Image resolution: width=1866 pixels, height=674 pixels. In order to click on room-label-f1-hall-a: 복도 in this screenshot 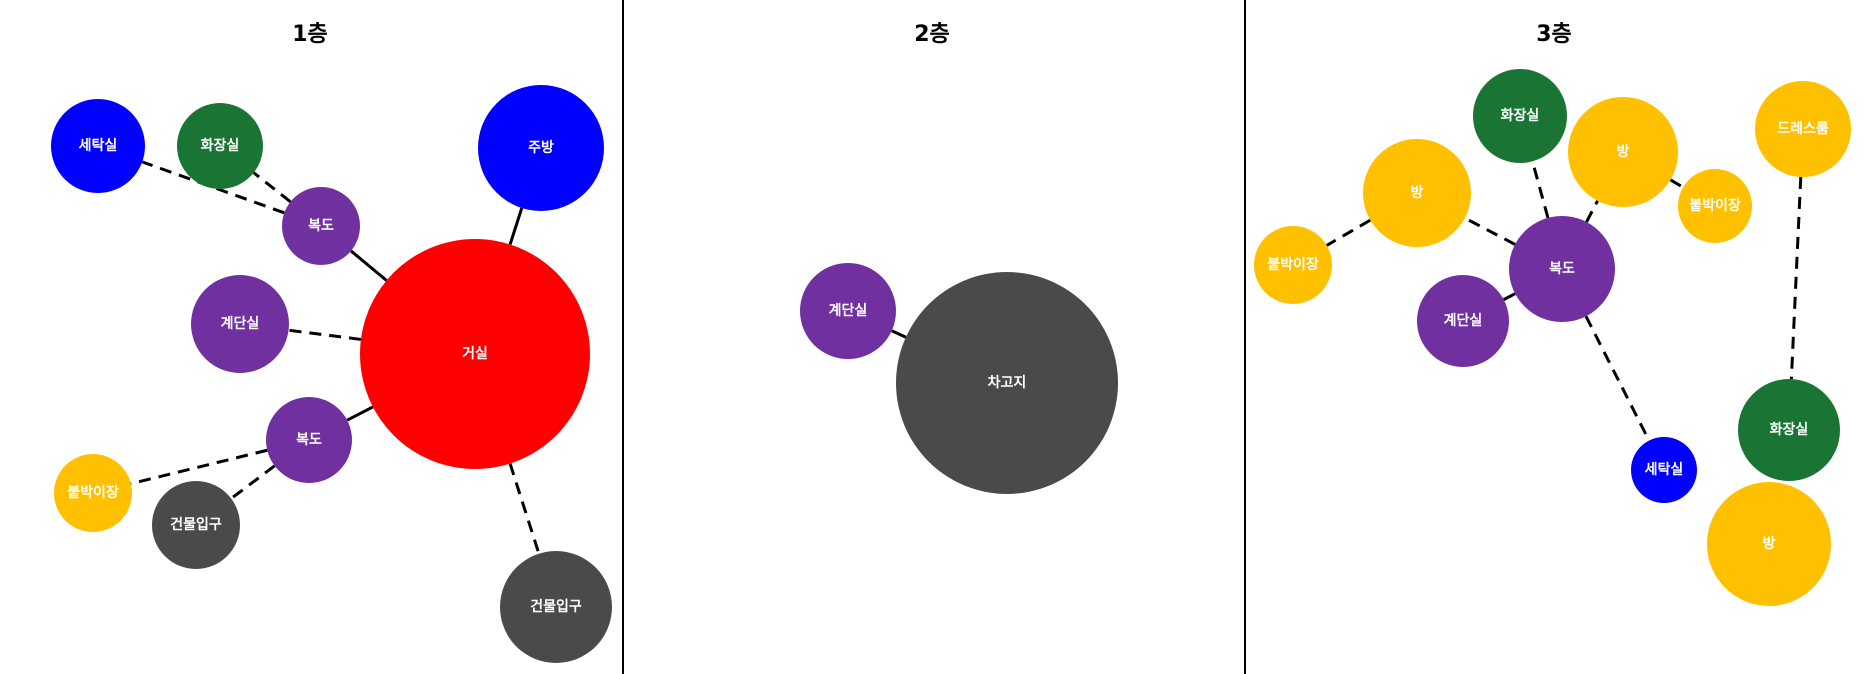, I will do `click(321, 226)`.